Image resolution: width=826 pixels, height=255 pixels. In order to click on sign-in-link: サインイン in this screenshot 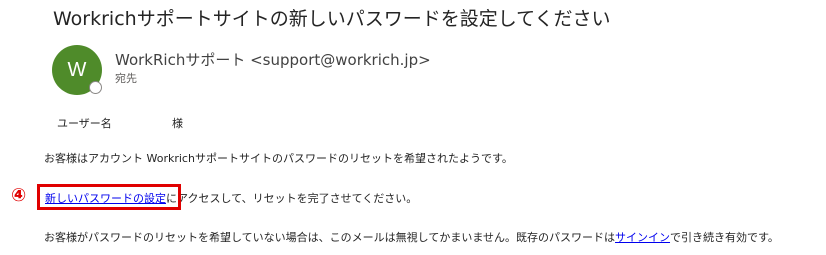, I will do `click(642, 237)`.